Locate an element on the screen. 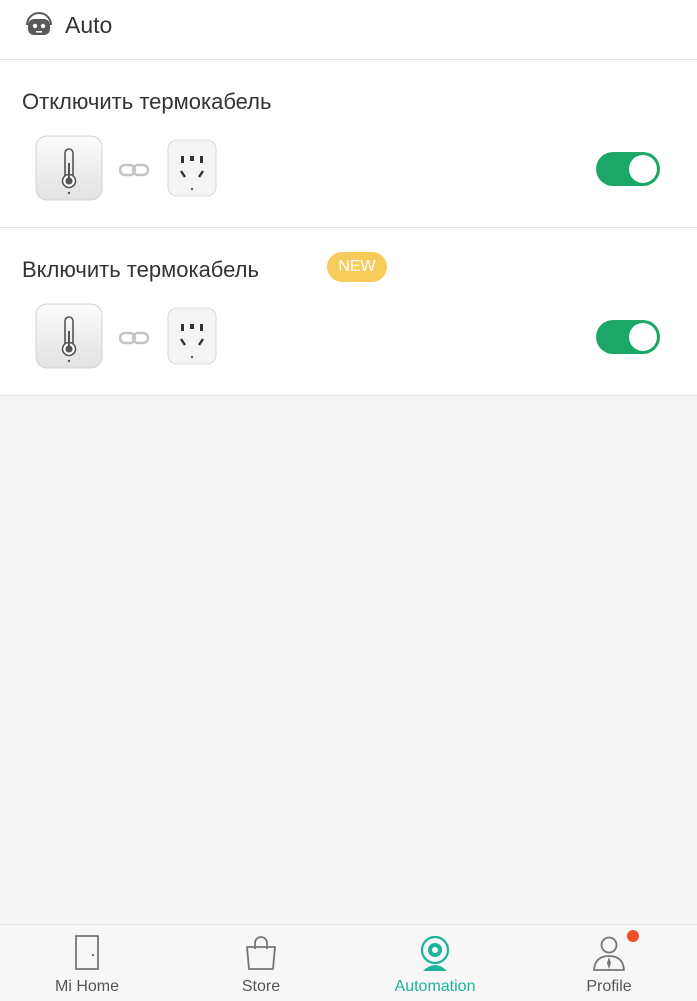 This screenshot has height=1001, width=697. shopping-bag-icon is located at coordinates (261, 953).